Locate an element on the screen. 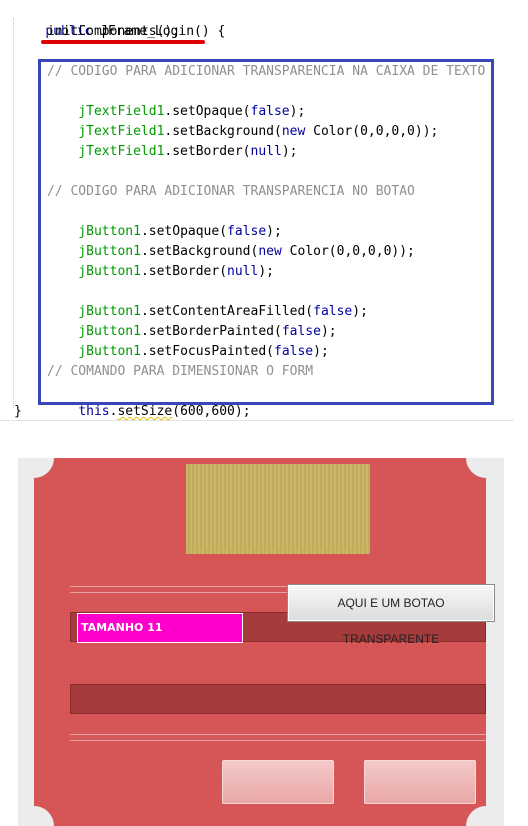  editor-gutter-guide is located at coordinates (13, 213).